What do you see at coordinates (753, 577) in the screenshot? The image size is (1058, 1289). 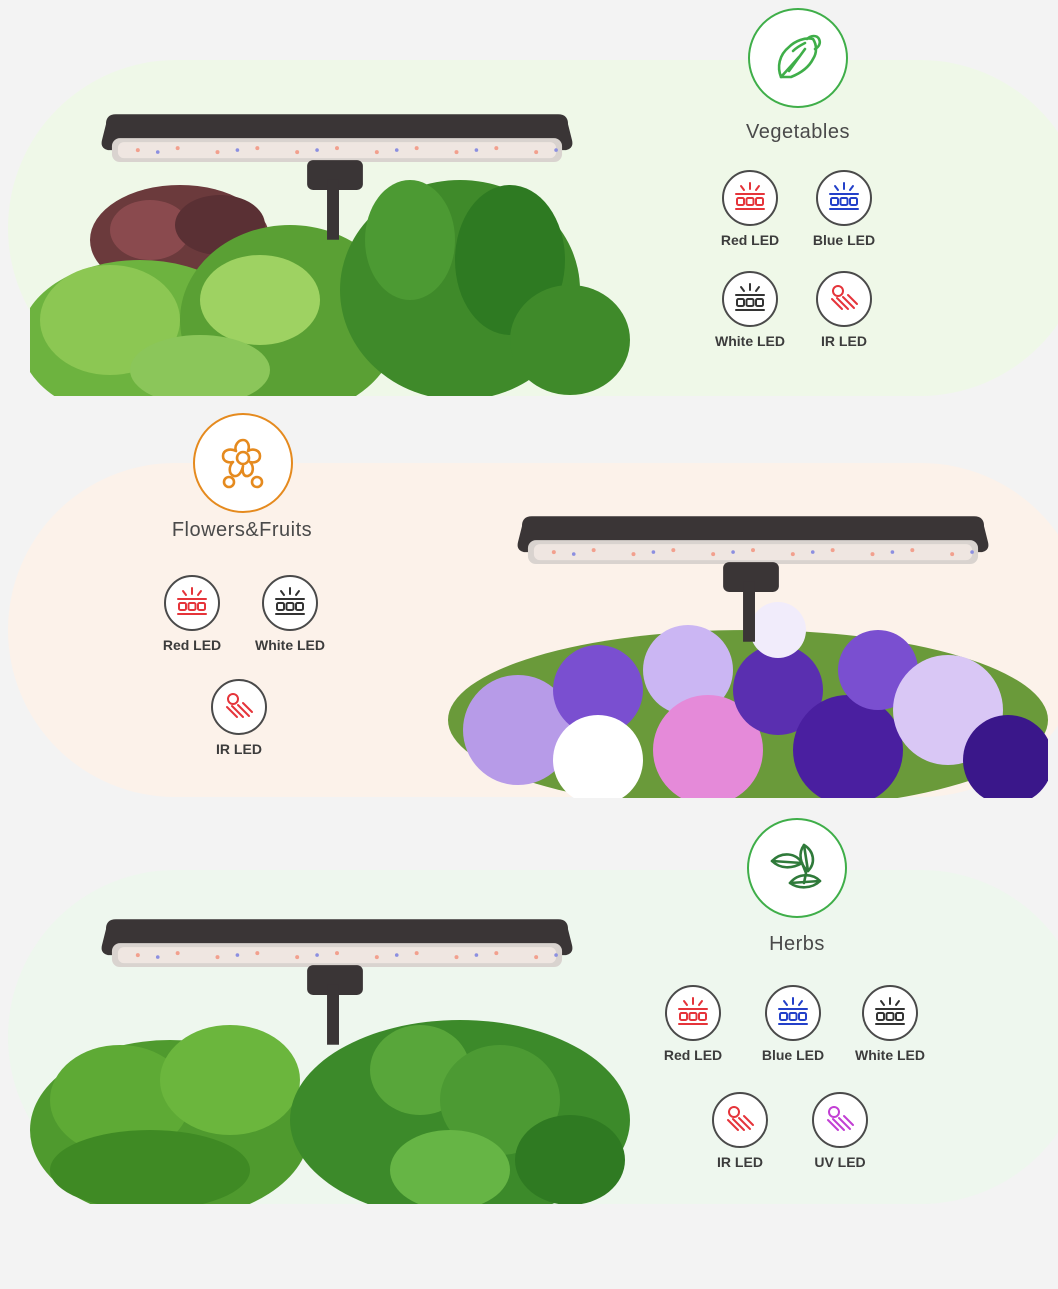 I see `flowers-grow-light-lamp` at bounding box center [753, 577].